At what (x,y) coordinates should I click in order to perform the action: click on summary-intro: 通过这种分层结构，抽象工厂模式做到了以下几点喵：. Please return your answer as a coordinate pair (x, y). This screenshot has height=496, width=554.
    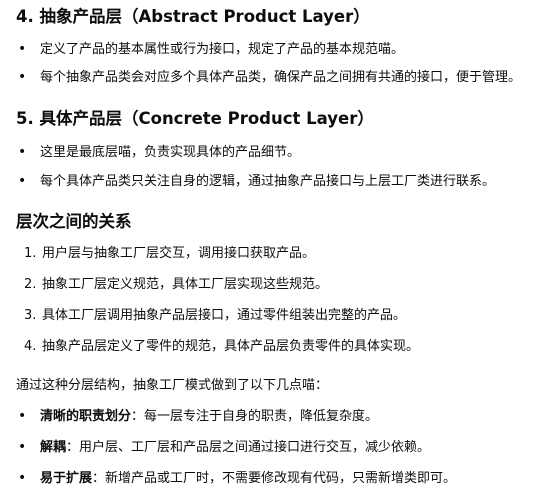
    Looking at the image, I should click on (172, 385).